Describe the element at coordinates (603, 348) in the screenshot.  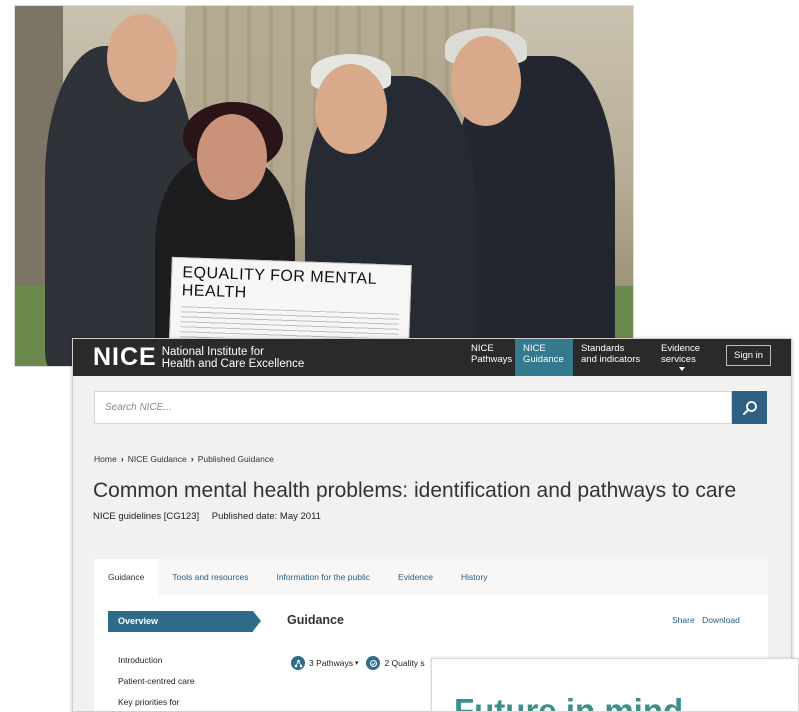
I see `nav-standards-line1: Standards` at that location.